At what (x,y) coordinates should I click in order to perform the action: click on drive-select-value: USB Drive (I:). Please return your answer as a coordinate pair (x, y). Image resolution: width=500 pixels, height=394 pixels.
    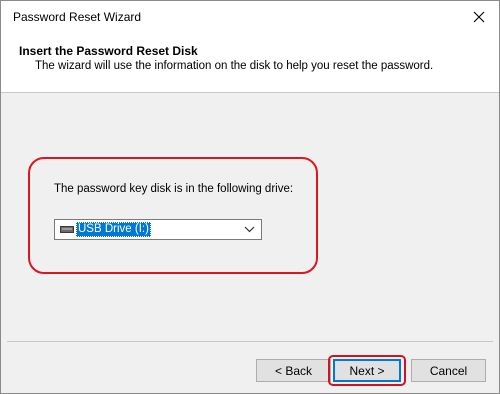
    Looking at the image, I should click on (113, 229).